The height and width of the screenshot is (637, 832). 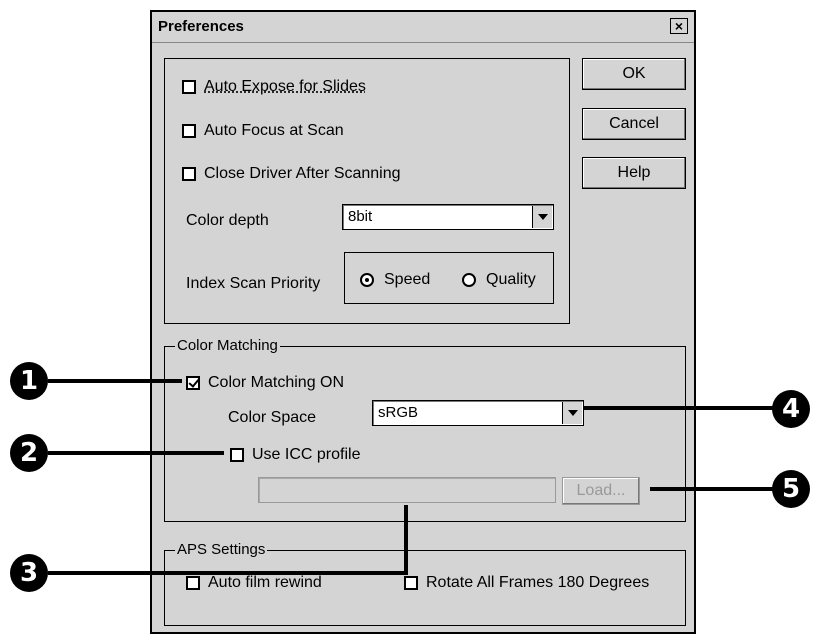 I want to click on rotate-all-frames-checkbox: Rotate All Frames 180 Degrees, so click(x=526, y=583).